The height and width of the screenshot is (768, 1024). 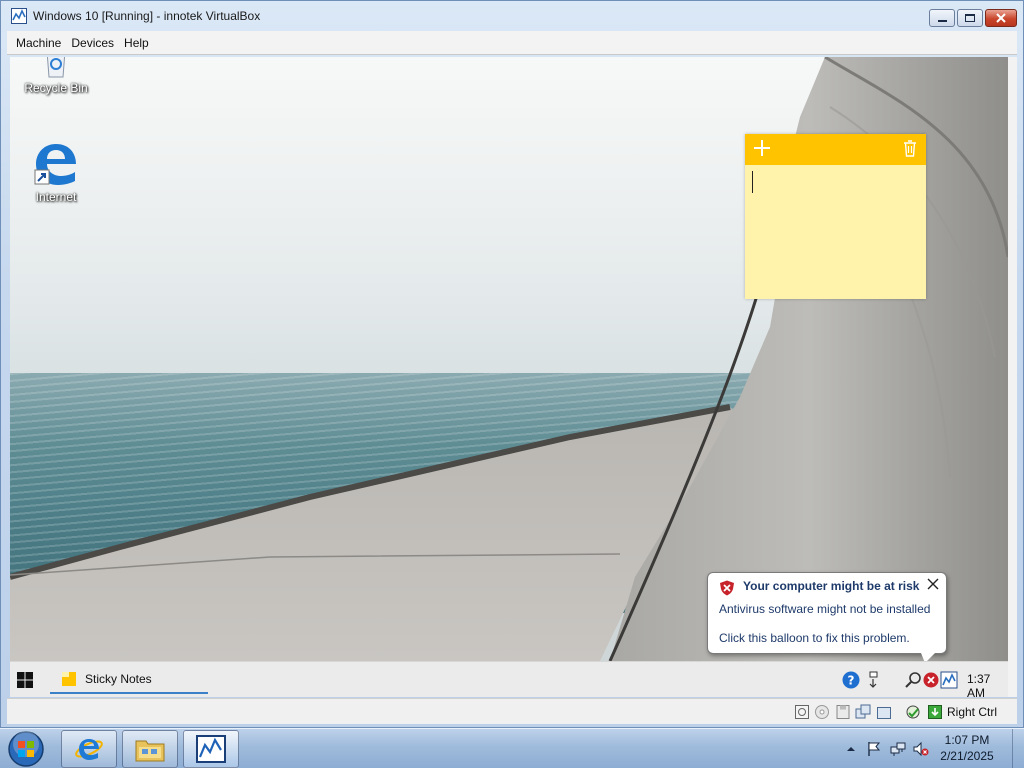 What do you see at coordinates (762, 148) in the screenshot?
I see `add-note-icon` at bounding box center [762, 148].